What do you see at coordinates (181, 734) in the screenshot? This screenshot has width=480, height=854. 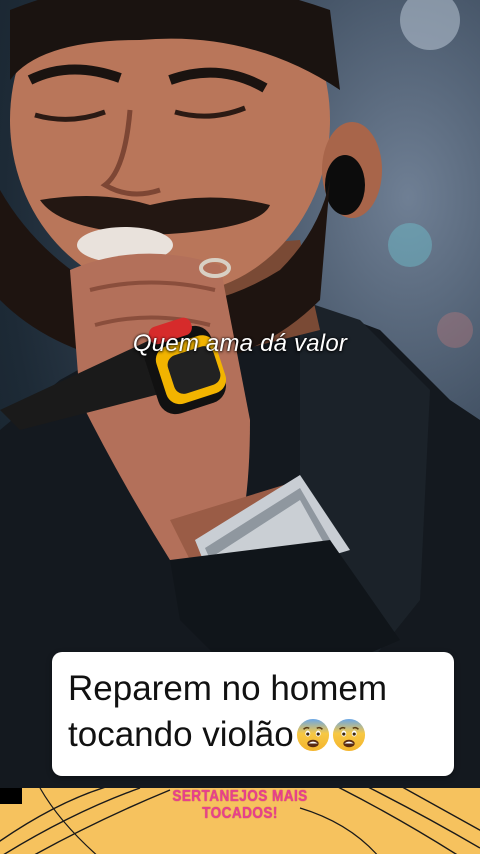 I see `caption-line-2-text: tocando violão` at bounding box center [181, 734].